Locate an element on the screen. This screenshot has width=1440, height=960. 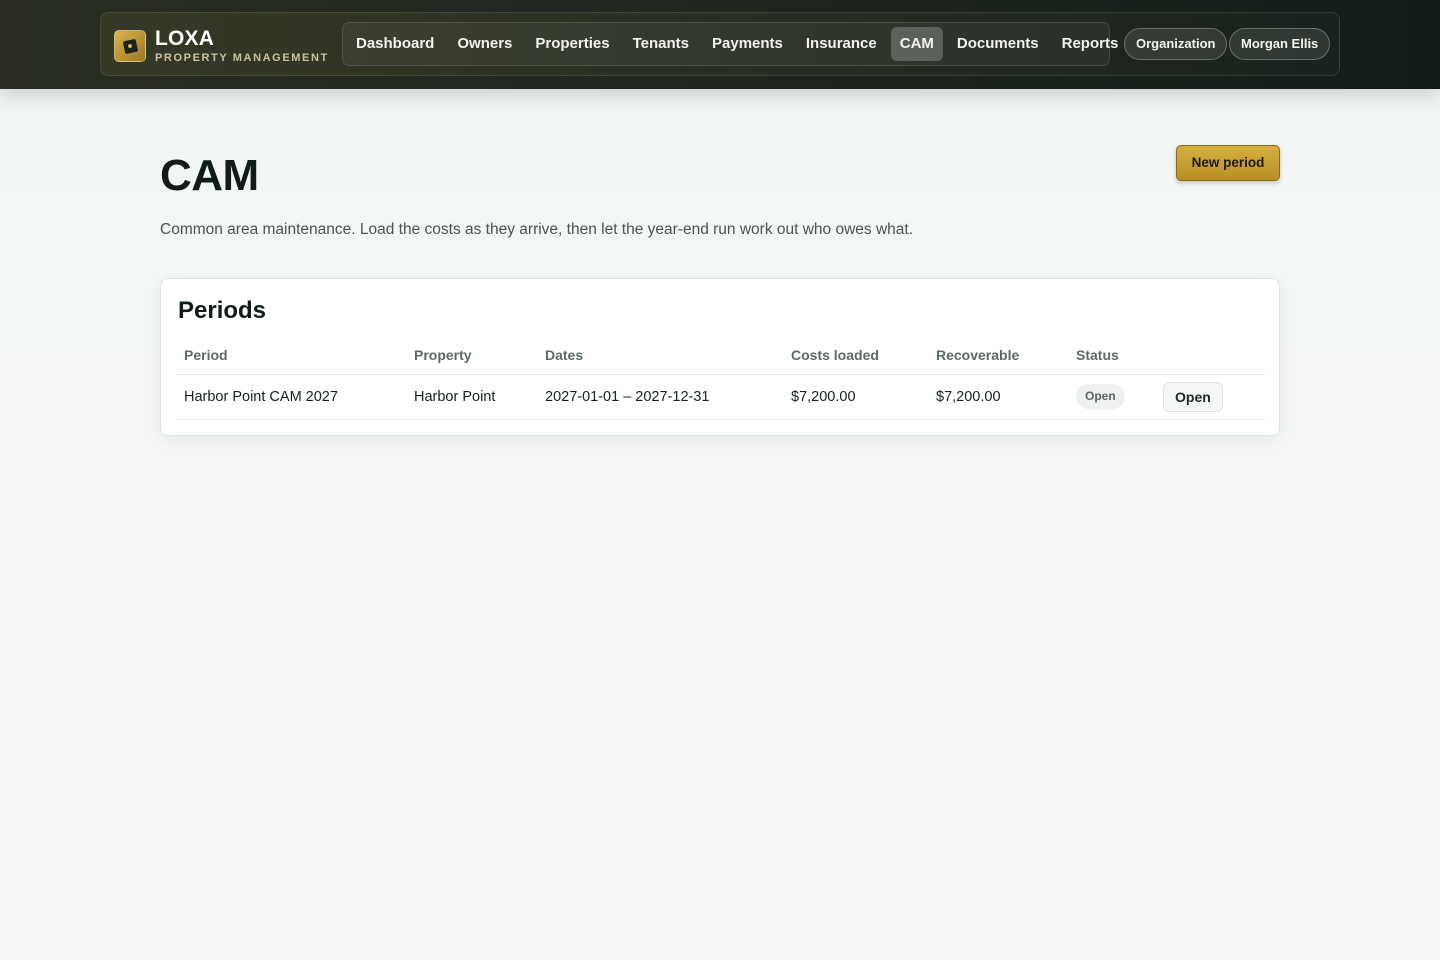
organization-button: Organization is located at coordinates (1176, 44).